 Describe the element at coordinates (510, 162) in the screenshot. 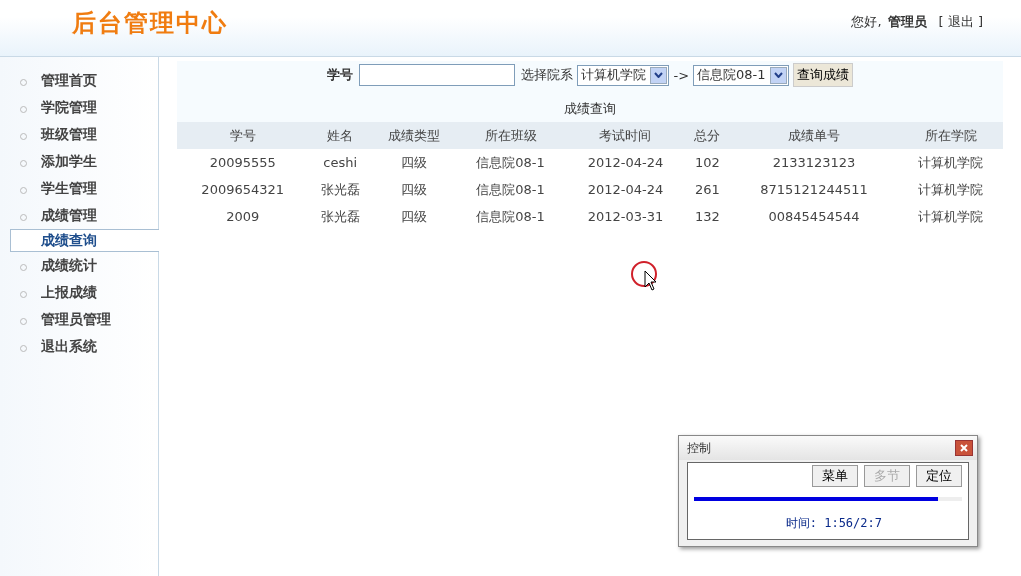

I see `table-cell: 信息院08-1` at that location.